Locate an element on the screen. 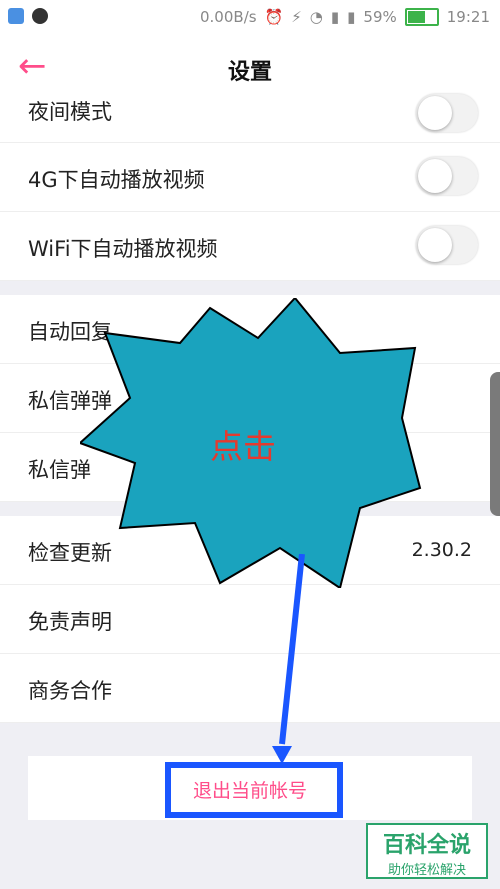 The height and width of the screenshot is (889, 500). disclaimer-row: 免责声明 is located at coordinates (250, 619).